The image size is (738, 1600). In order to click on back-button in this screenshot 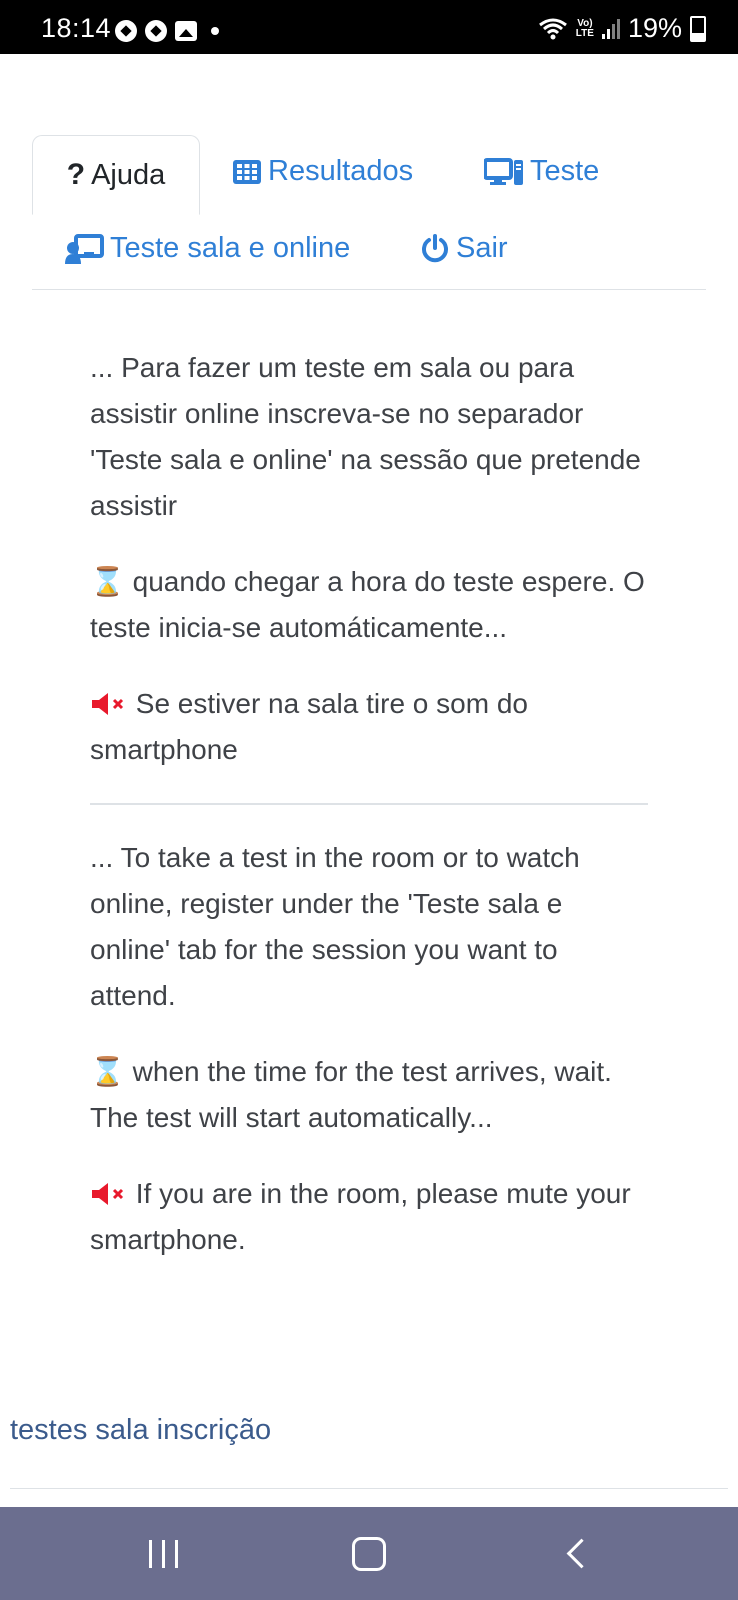, I will do `click(576, 1553)`.